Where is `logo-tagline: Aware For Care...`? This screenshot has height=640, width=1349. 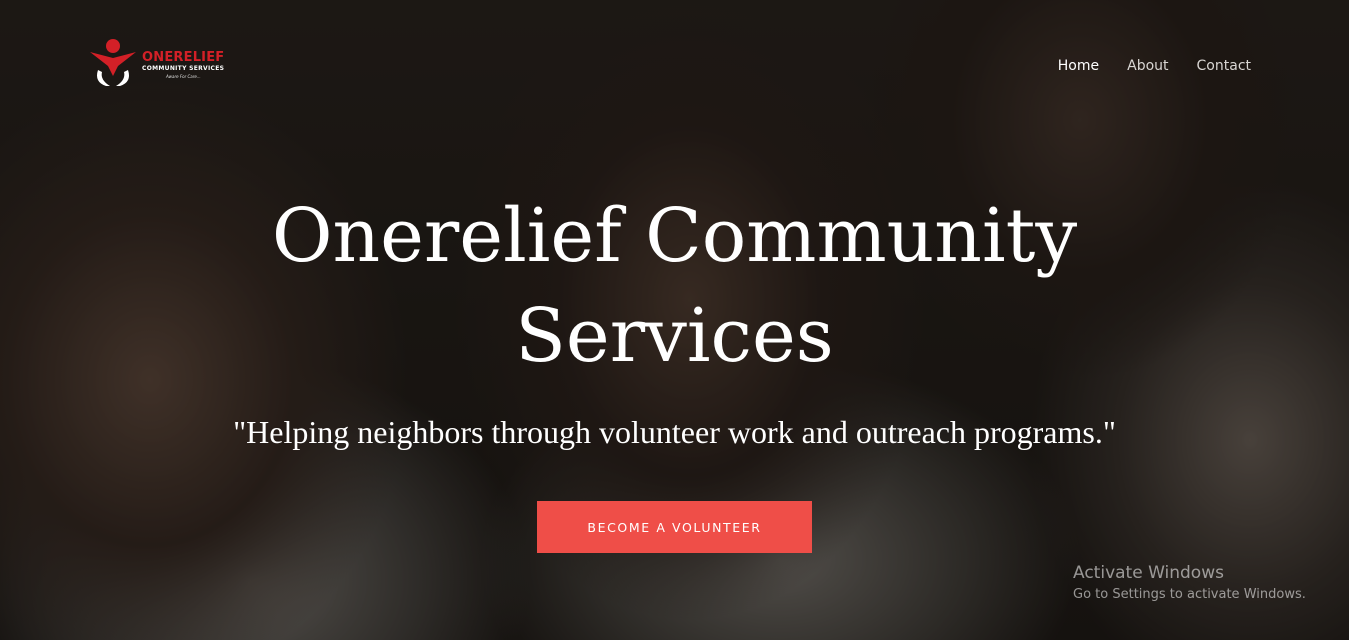 logo-tagline: Aware For Care... is located at coordinates (183, 76).